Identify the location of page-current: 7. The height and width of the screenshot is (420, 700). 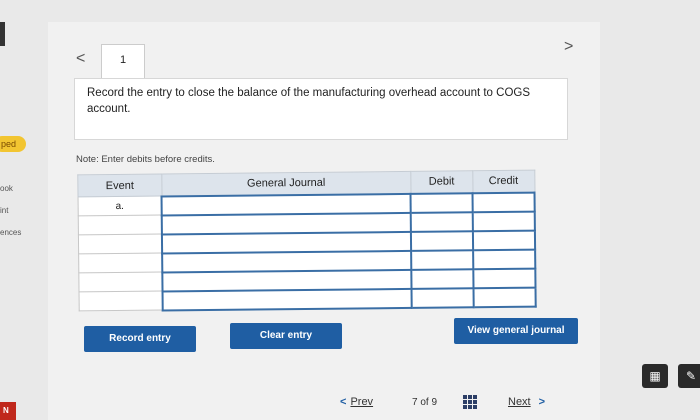
(415, 402).